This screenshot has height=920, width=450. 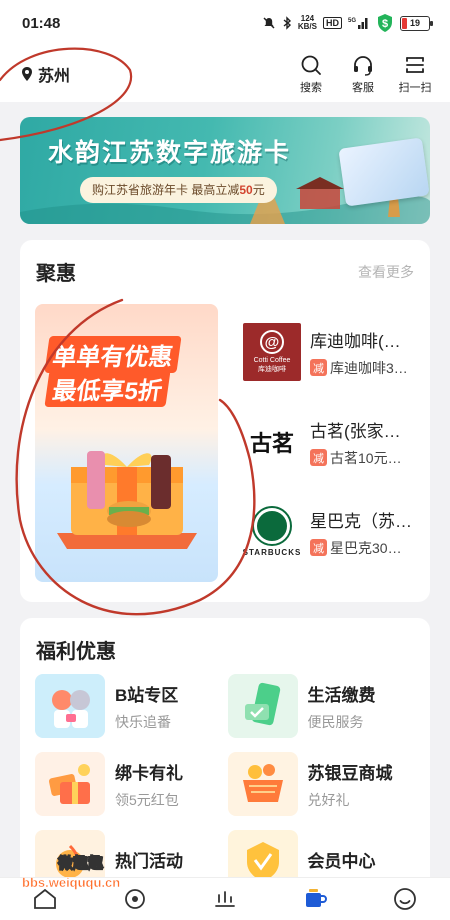 What do you see at coordinates (350, 773) in the screenshot?
I see `fuli-item-name: 苏银豆商城` at bounding box center [350, 773].